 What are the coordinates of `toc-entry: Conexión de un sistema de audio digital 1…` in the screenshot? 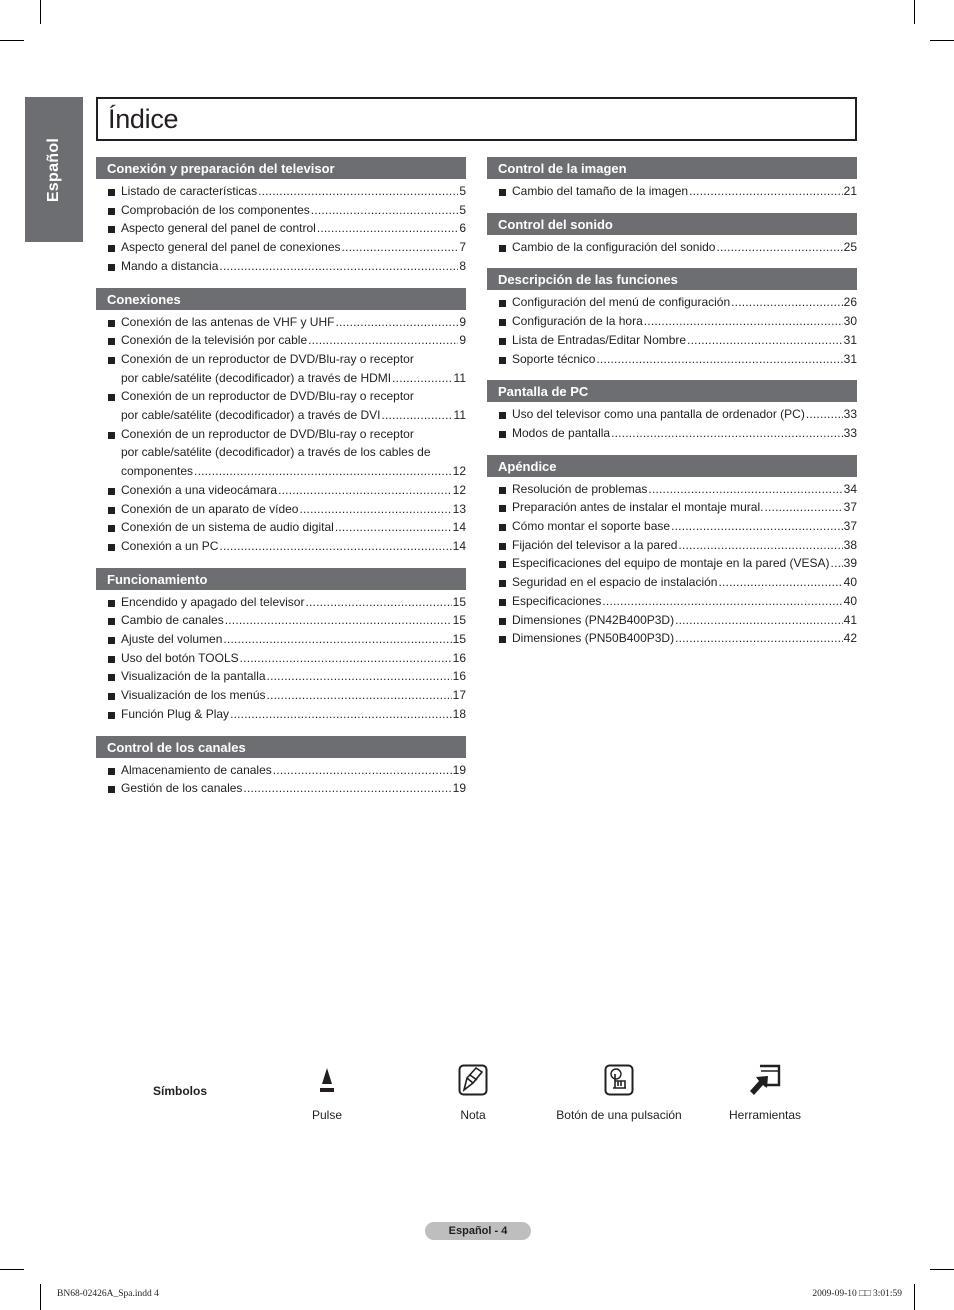 It's located at (281, 527).